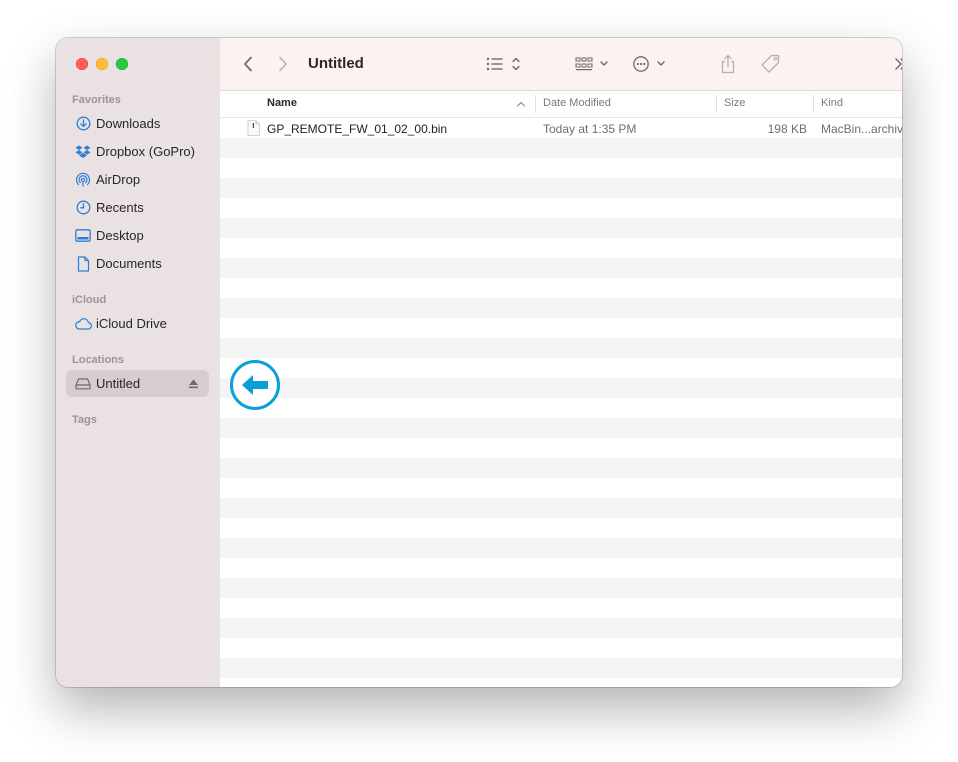 This screenshot has height=762, width=958. Describe the element at coordinates (145, 151) in the screenshot. I see `sidebar-item-label: Dropbox (GoPro)` at that location.